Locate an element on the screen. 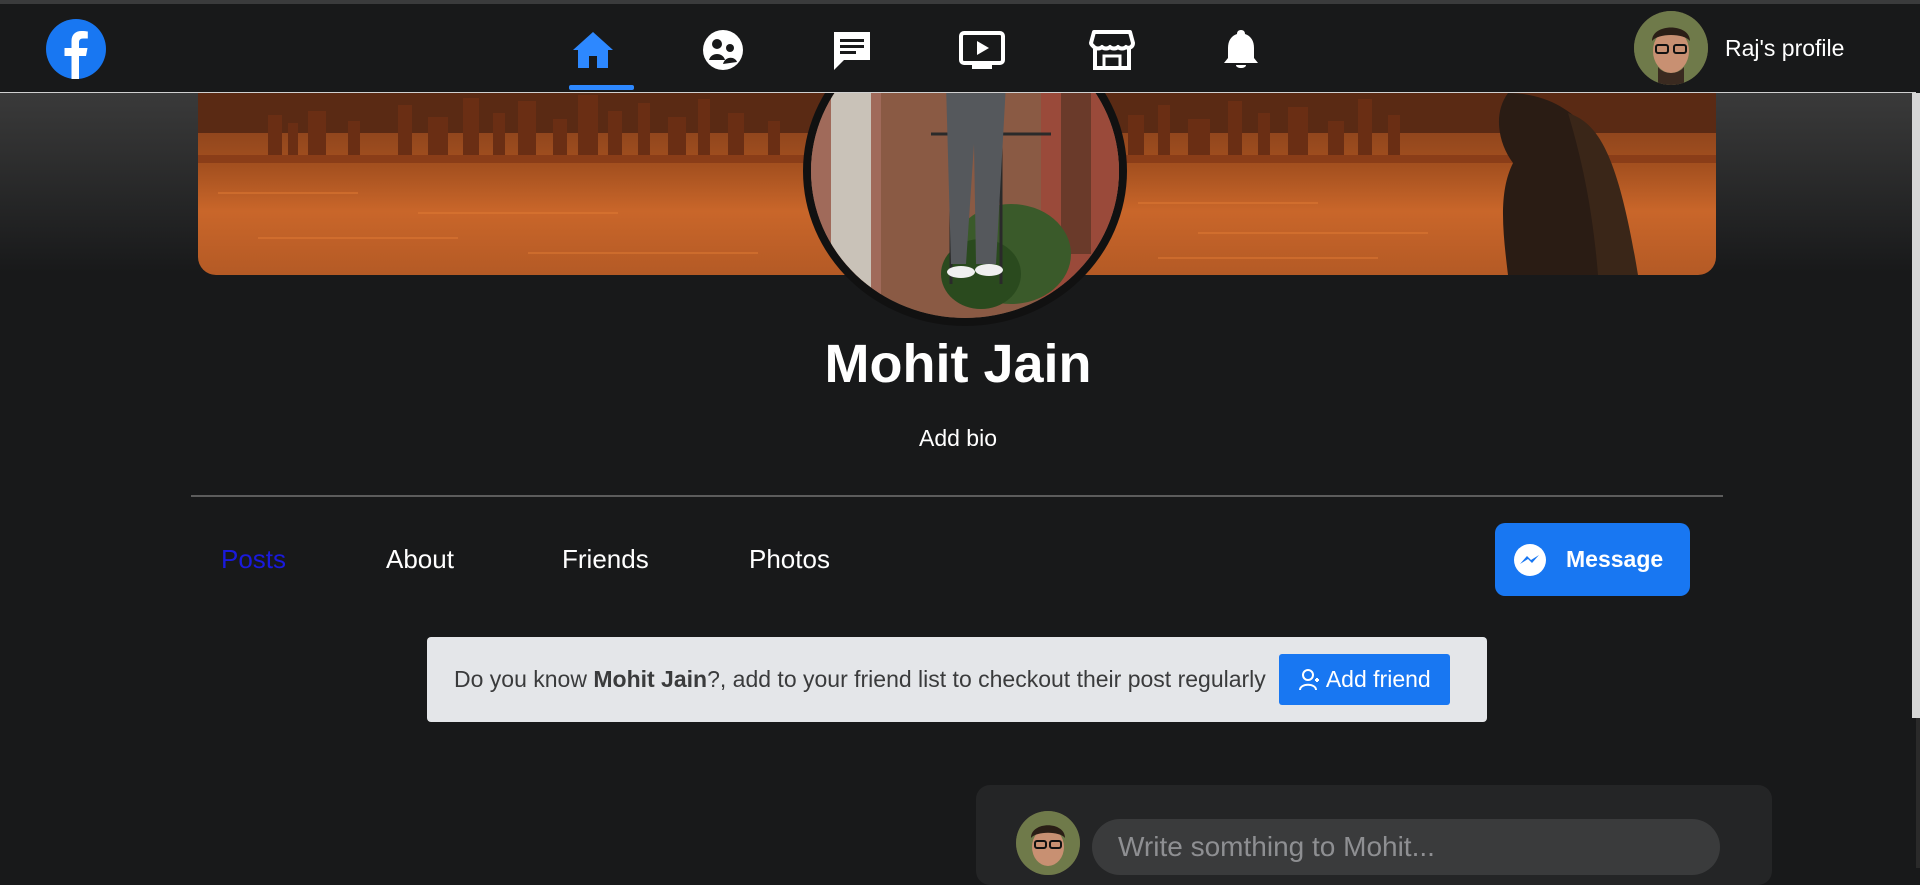  messenger-icon is located at coordinates (1530, 559).